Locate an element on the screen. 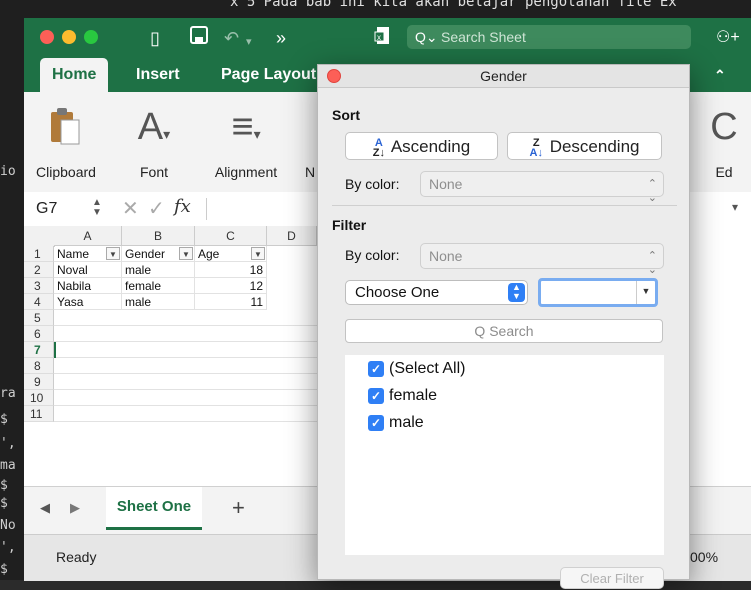 This screenshot has width=751, height=590. list-item-male: ✓ male is located at coordinates (396, 423).